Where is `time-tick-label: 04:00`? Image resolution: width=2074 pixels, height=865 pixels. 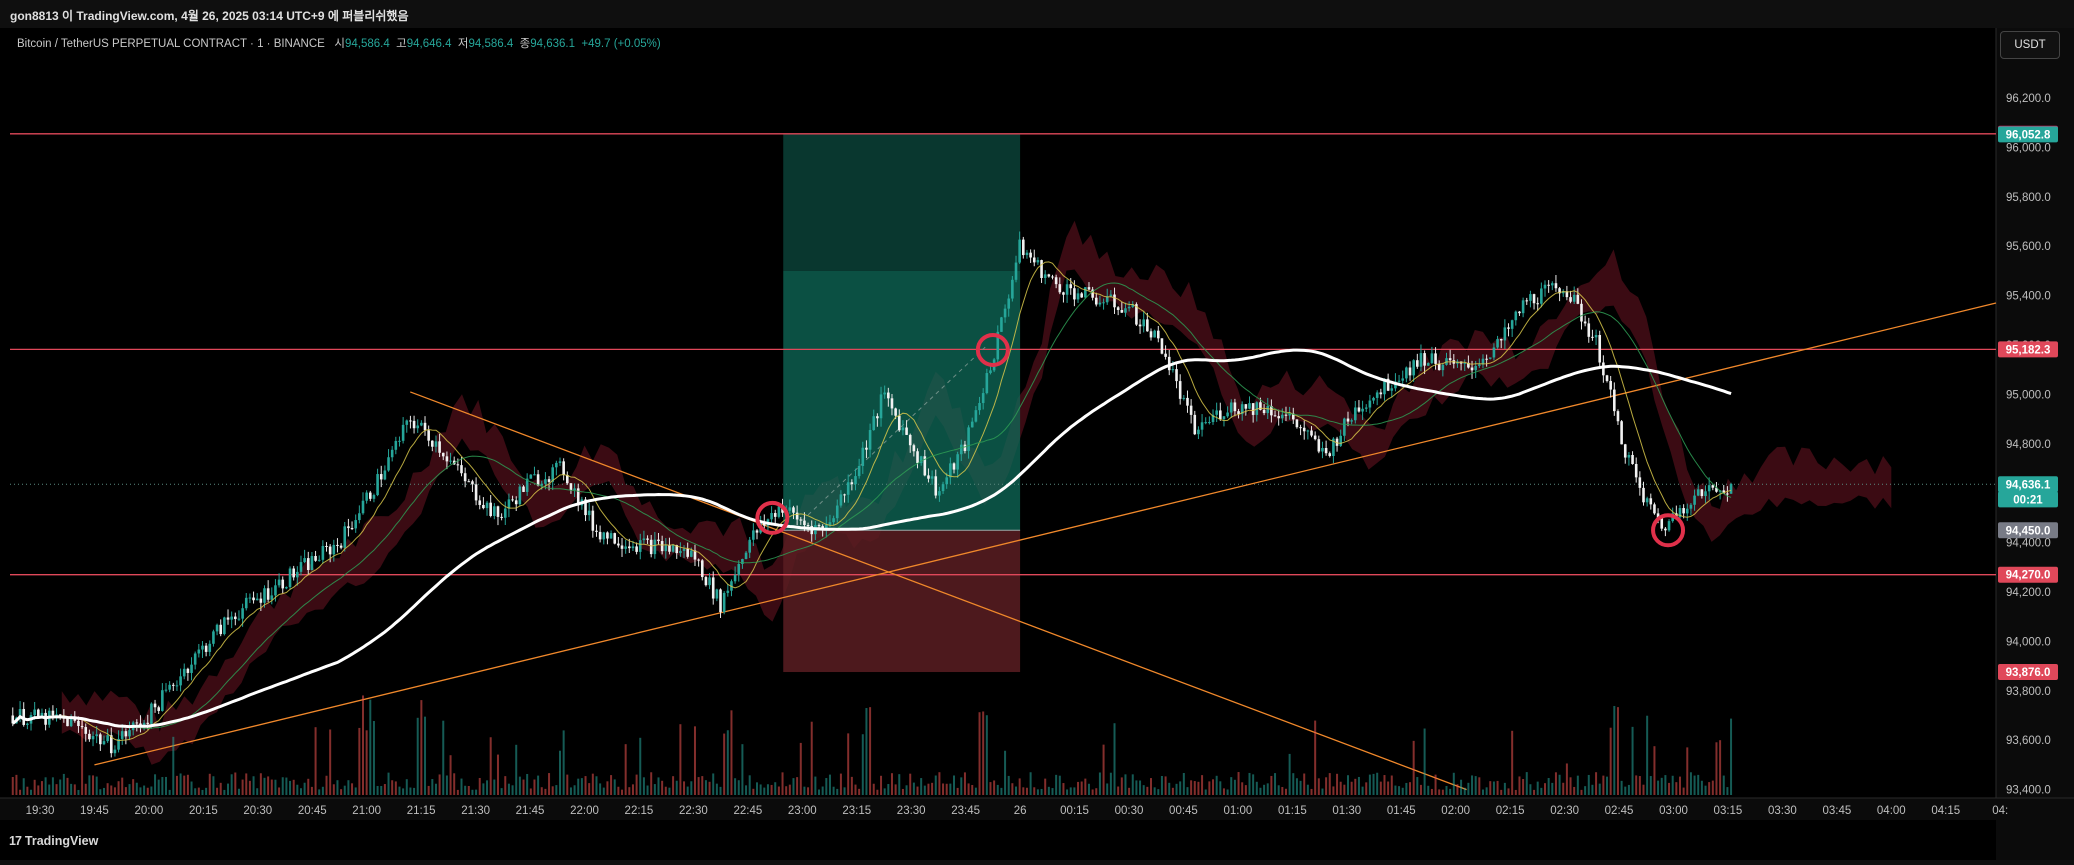 time-tick-label: 04:00 is located at coordinates (1891, 811).